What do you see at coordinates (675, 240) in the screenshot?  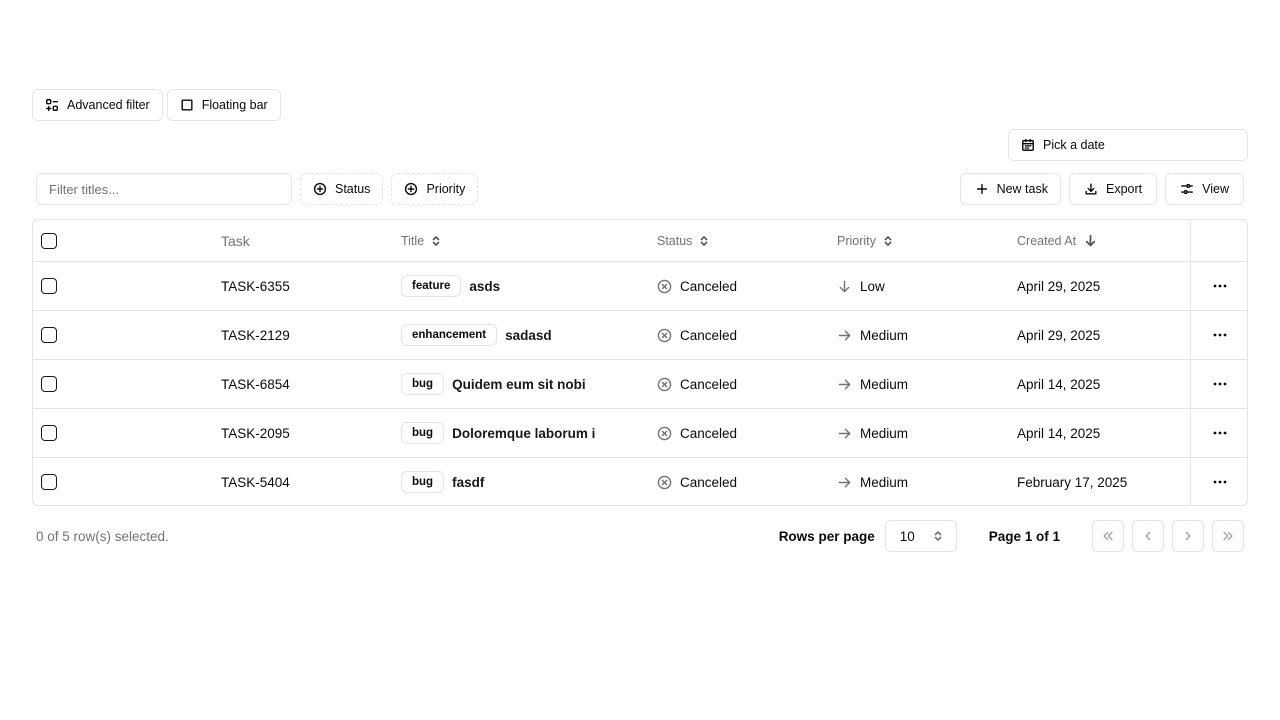 I see `header-status-label: Status` at bounding box center [675, 240].